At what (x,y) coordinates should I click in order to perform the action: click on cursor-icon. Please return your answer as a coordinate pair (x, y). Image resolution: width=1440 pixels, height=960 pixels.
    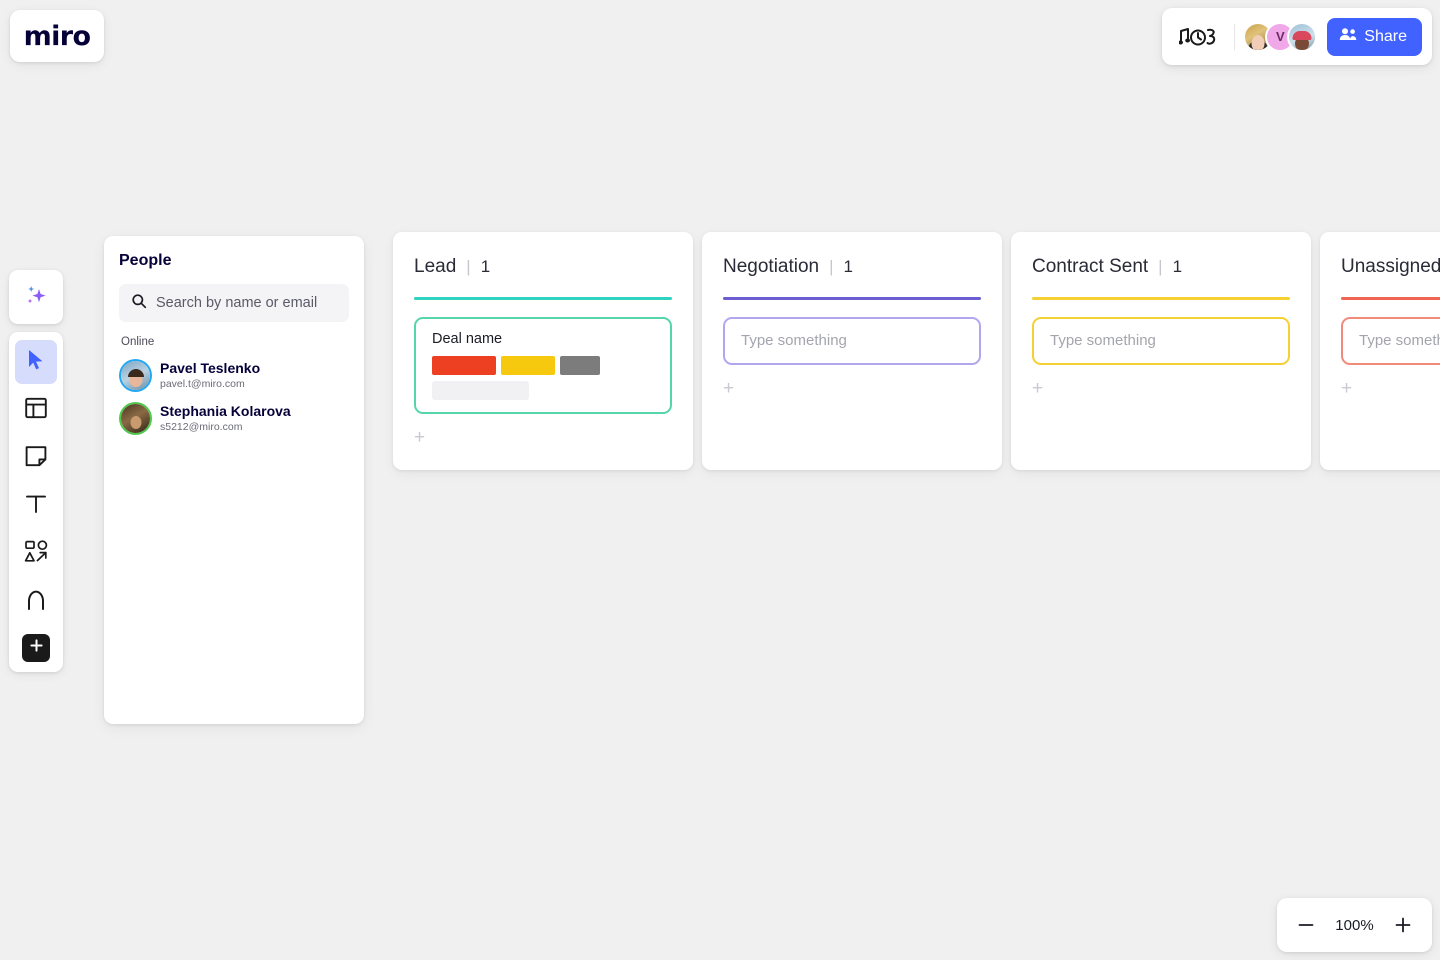
    Looking at the image, I should click on (36, 362).